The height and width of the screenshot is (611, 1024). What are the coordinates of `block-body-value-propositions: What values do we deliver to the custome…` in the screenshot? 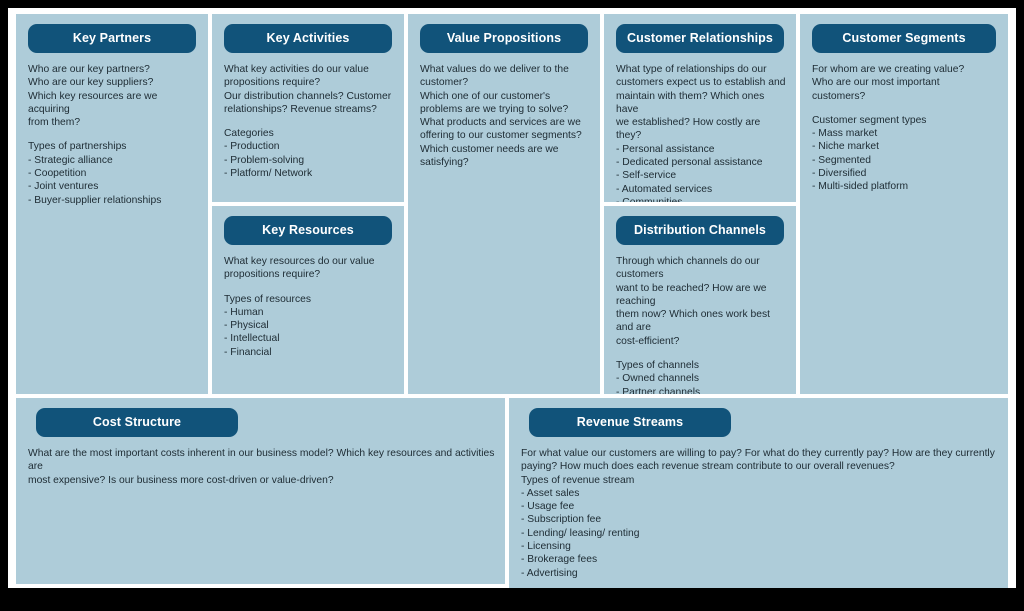 It's located at (505, 116).